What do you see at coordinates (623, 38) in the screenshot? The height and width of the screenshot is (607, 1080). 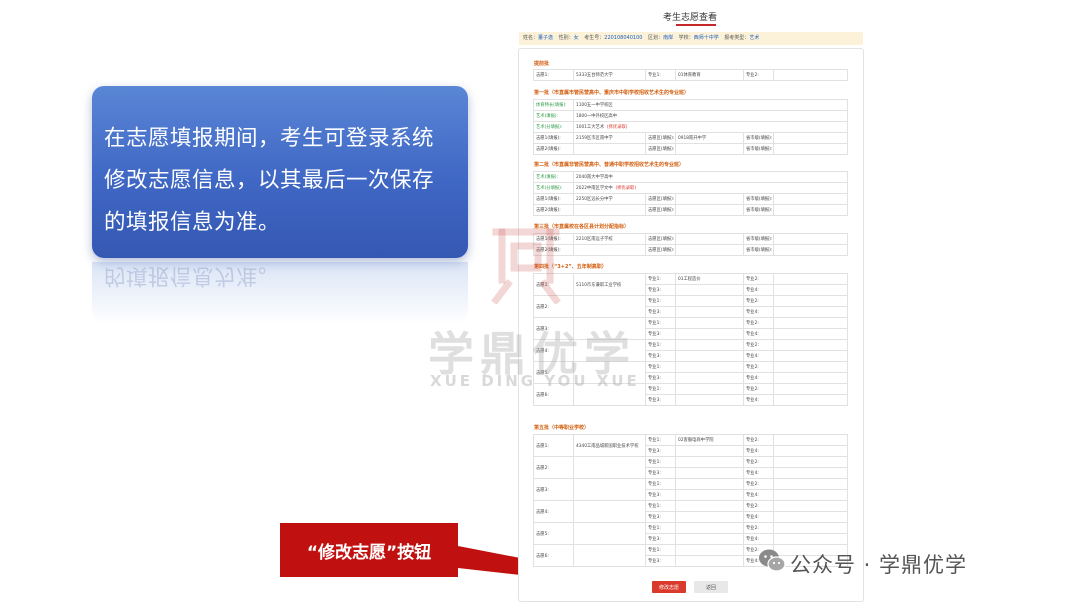 I see `info-id-value: 220108040100` at bounding box center [623, 38].